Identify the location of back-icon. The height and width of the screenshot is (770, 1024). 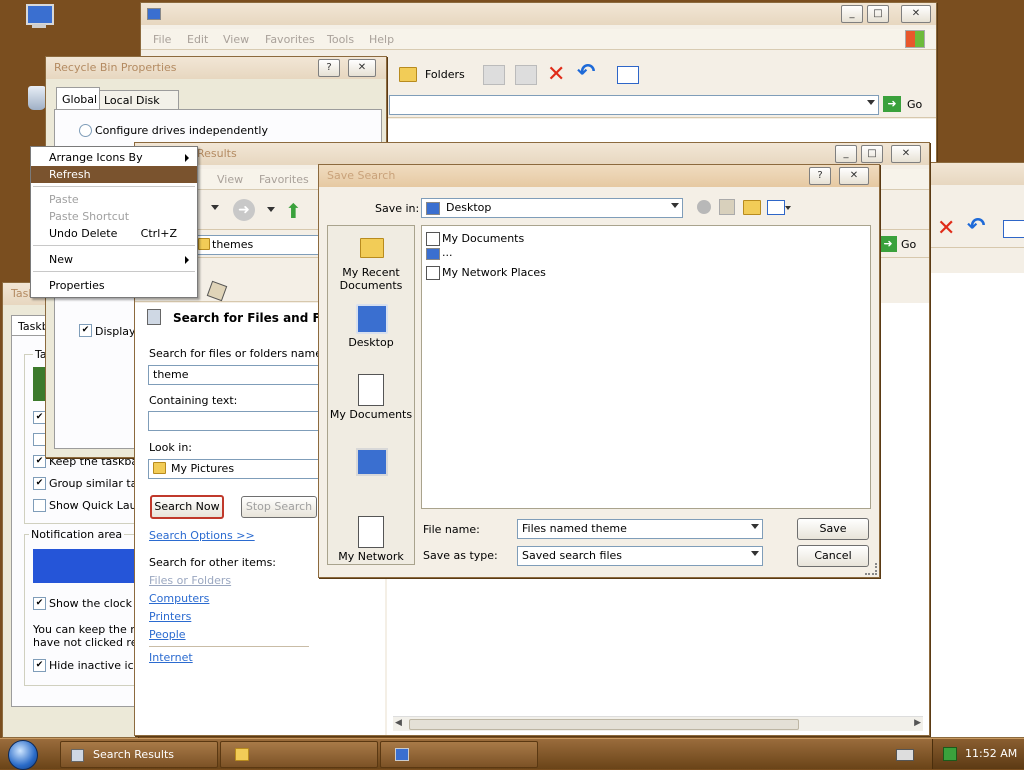
(704, 207).